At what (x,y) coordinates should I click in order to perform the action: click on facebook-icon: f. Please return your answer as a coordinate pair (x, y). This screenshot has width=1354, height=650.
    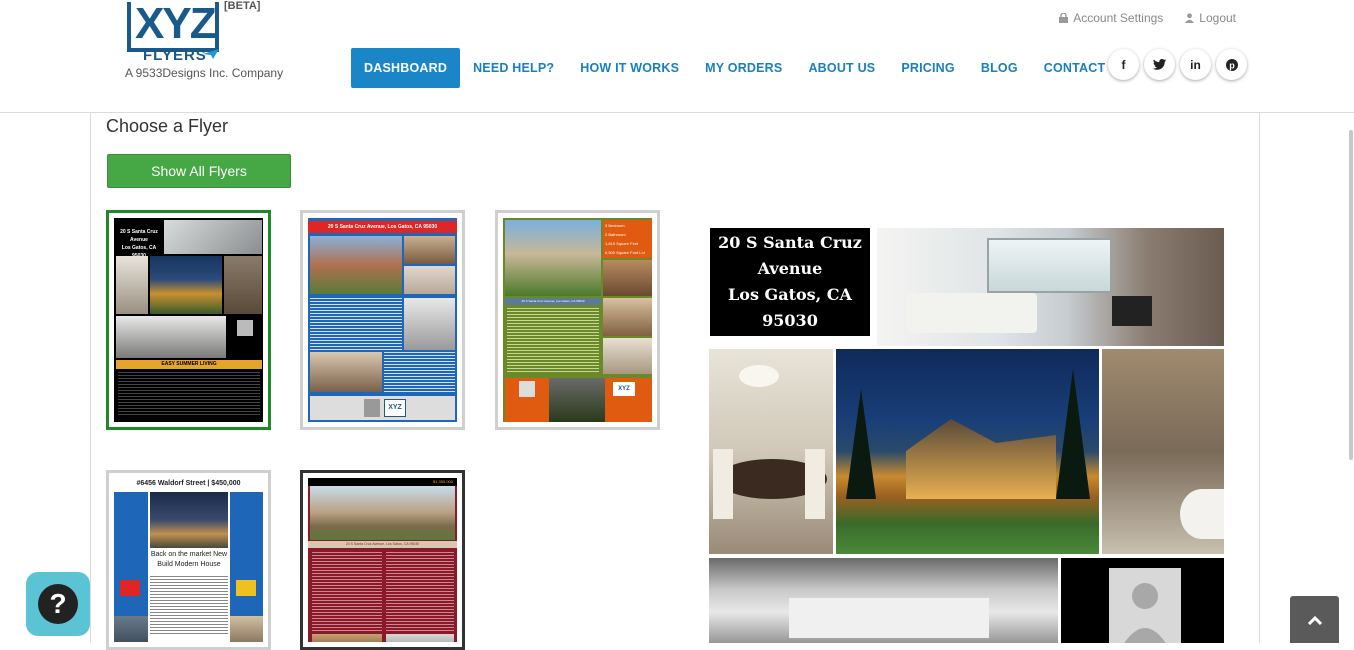
    Looking at the image, I should click on (1123, 64).